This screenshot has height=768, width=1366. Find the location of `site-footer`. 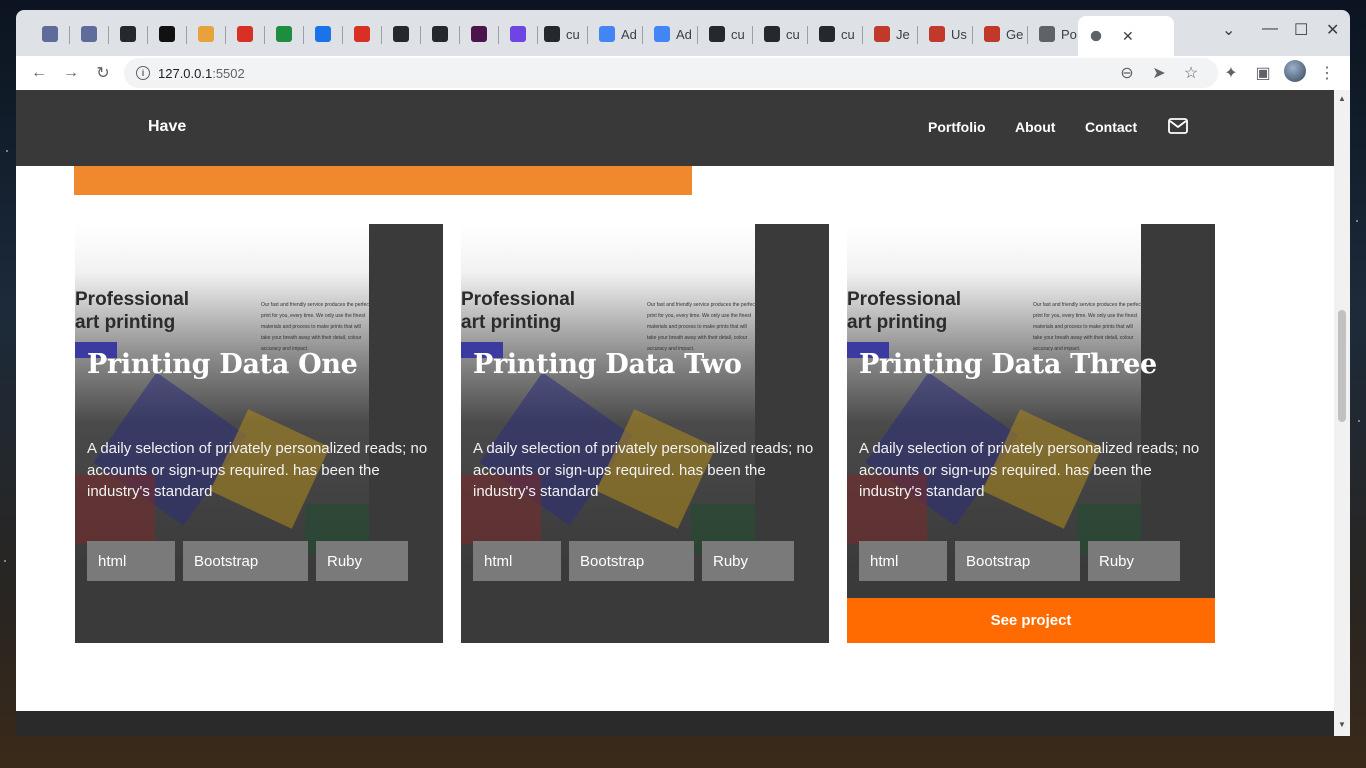

site-footer is located at coordinates (675, 723).